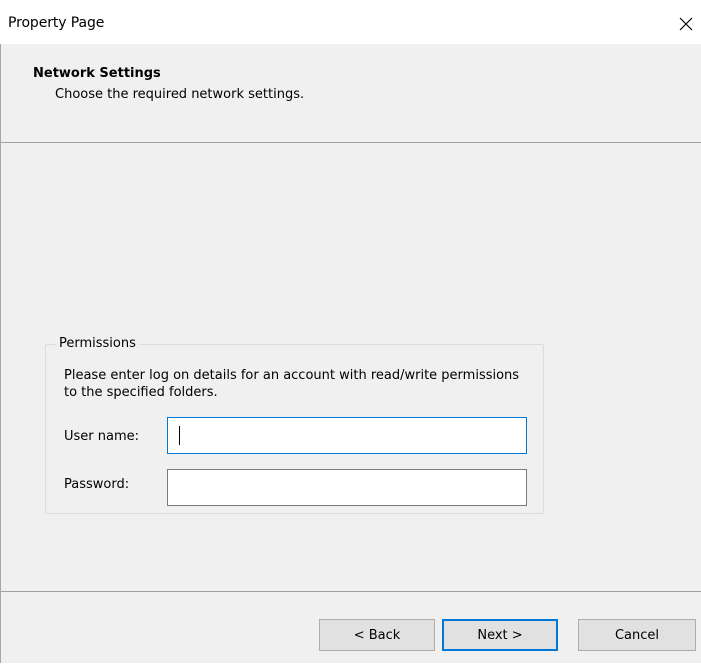 The height and width of the screenshot is (664, 701). What do you see at coordinates (180, 94) in the screenshot?
I see `page-subtitle: Choose the required network settings.` at bounding box center [180, 94].